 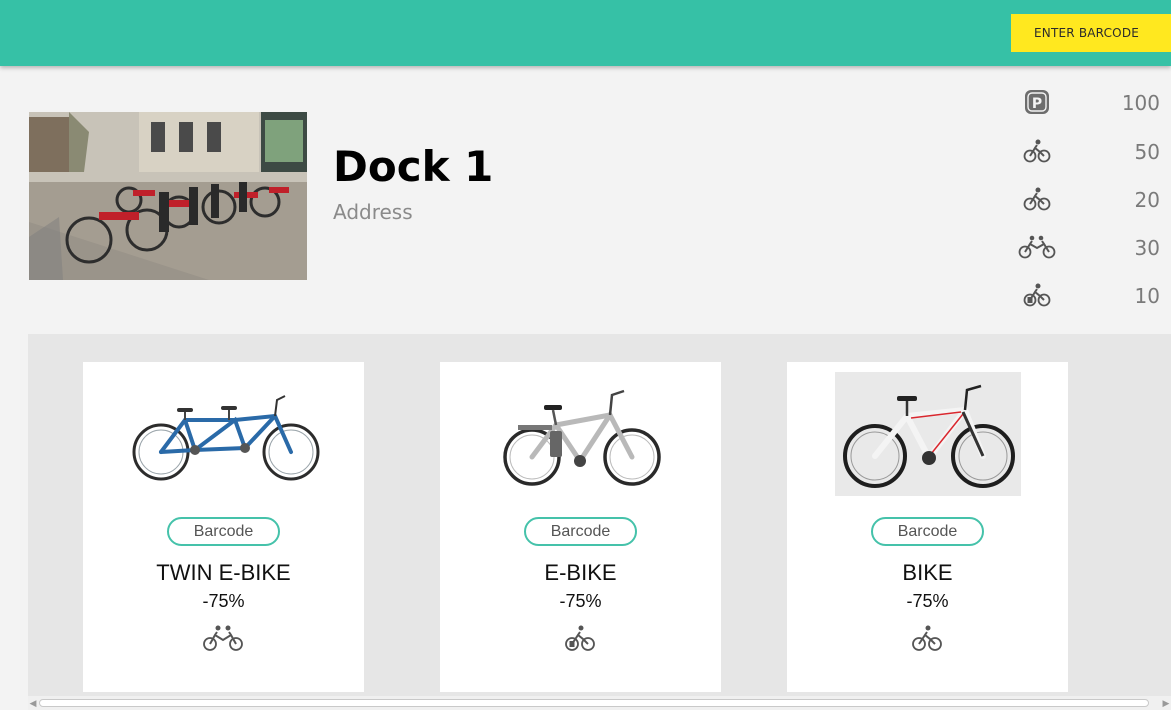 I want to click on bike-name: BIKE, so click(x=927, y=572).